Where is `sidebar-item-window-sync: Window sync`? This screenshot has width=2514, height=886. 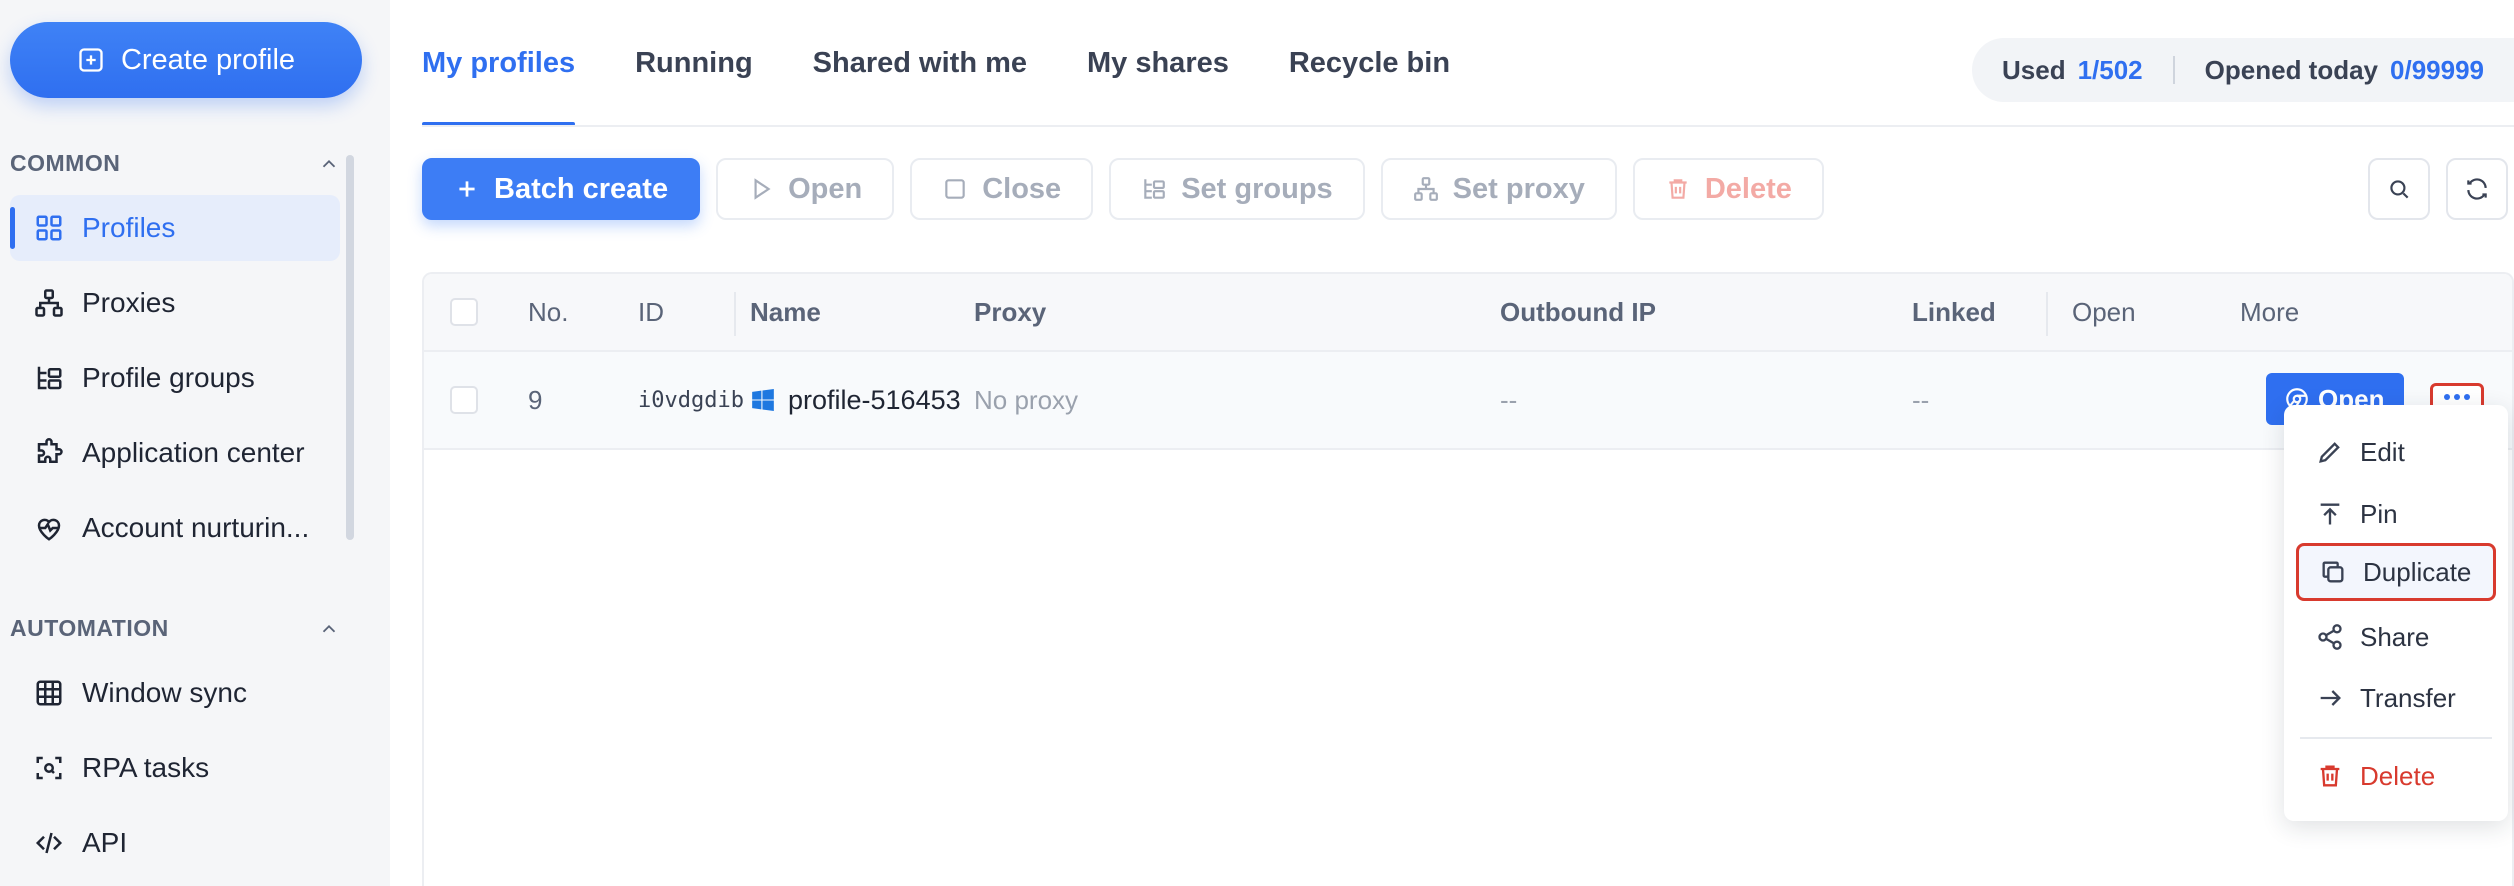 sidebar-item-window-sync: Window sync is located at coordinates (175, 693).